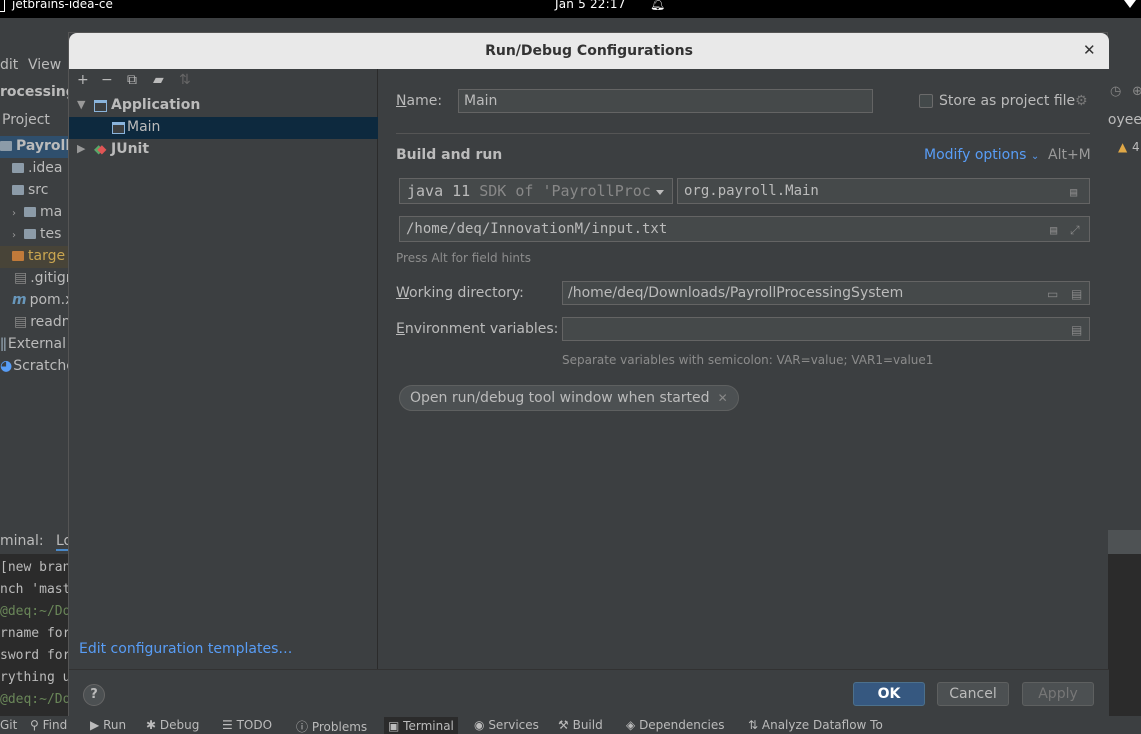 This screenshot has height=734, width=1141. I want to click on bug-icon: ✱, so click(151, 725).